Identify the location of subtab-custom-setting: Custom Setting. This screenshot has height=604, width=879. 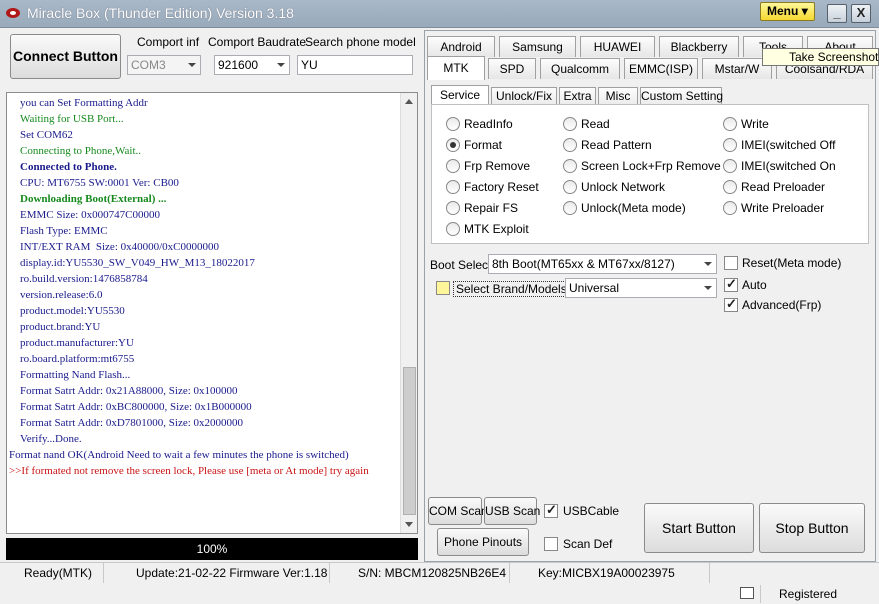
(681, 95).